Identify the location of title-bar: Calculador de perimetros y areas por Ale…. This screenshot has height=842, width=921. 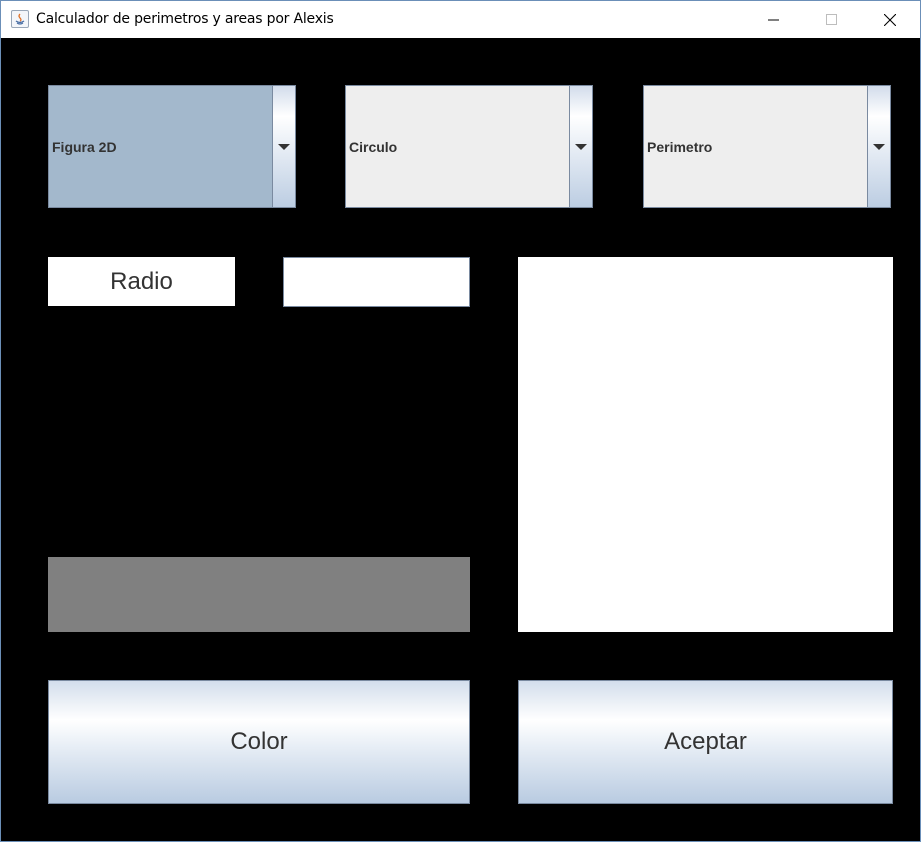
(460, 19).